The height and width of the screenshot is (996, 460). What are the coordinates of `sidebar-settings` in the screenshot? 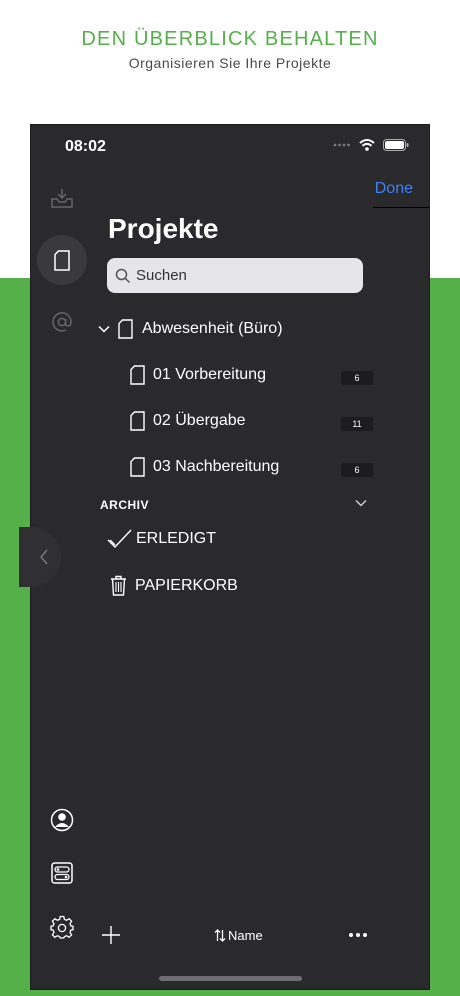 It's located at (62, 927).